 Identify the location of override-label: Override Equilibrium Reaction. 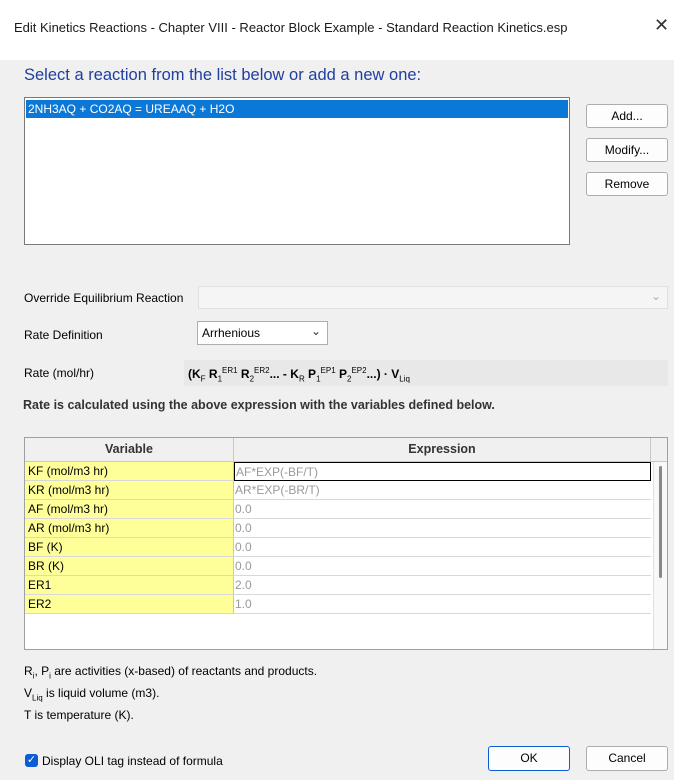
(104, 298).